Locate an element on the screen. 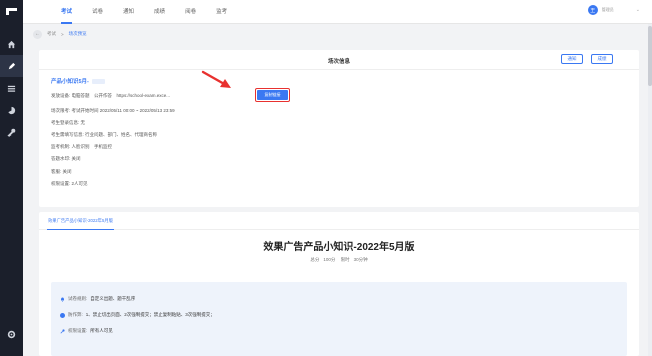 The image size is (652, 356). notify-button: 通知 is located at coordinates (572, 59).